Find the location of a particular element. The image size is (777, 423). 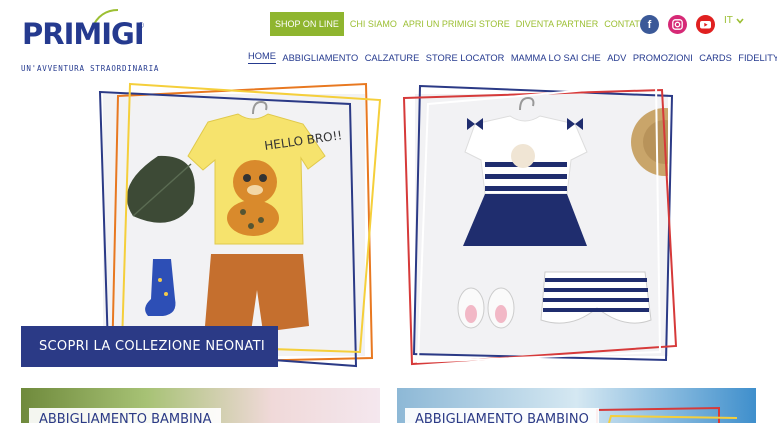

tile-label-bambino: ABBIGLIAMENTO BAMBINO is located at coordinates (502, 415).